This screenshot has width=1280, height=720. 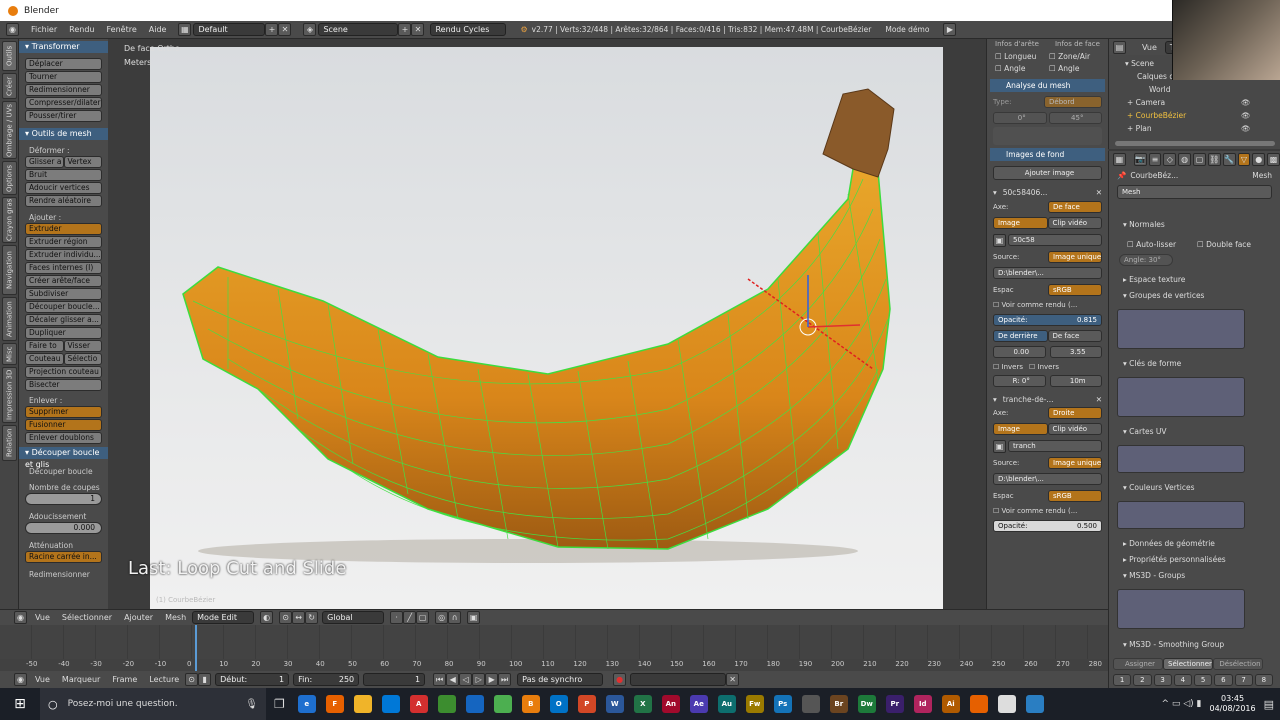 I want to click on menu-file: Fichier, so click(x=44, y=29).